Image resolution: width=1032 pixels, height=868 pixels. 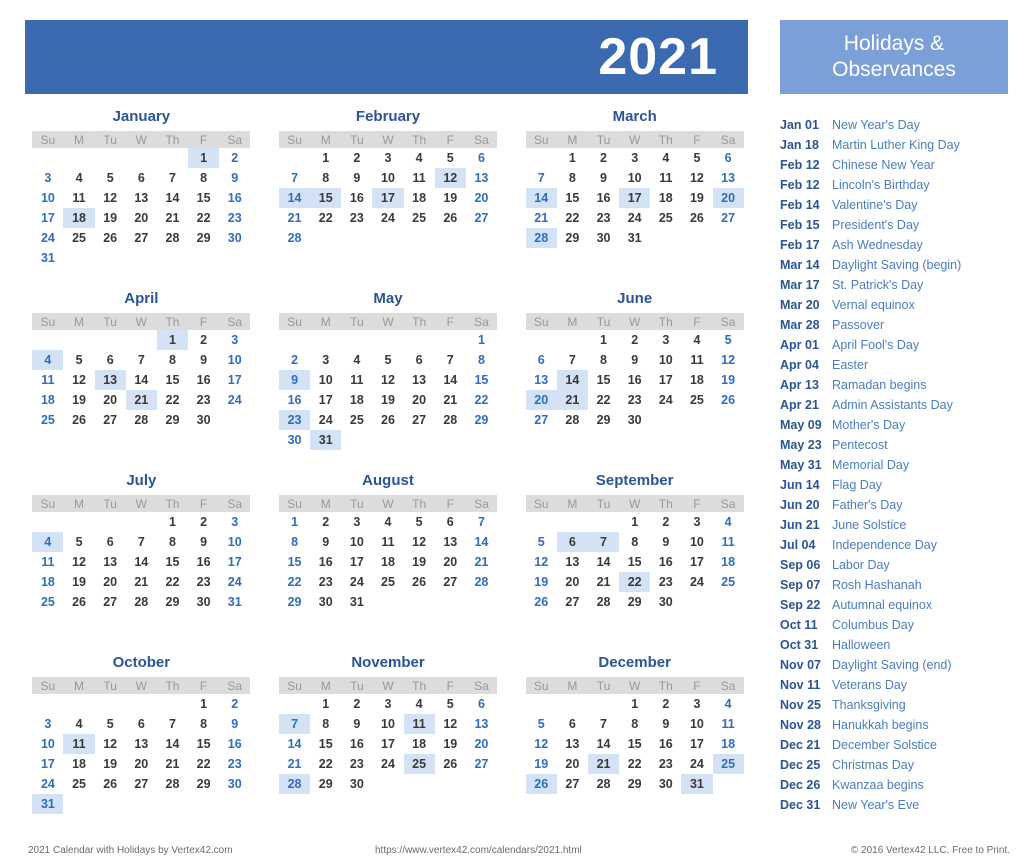 What do you see at coordinates (697, 784) in the screenshot?
I see `day-cell: 31` at bounding box center [697, 784].